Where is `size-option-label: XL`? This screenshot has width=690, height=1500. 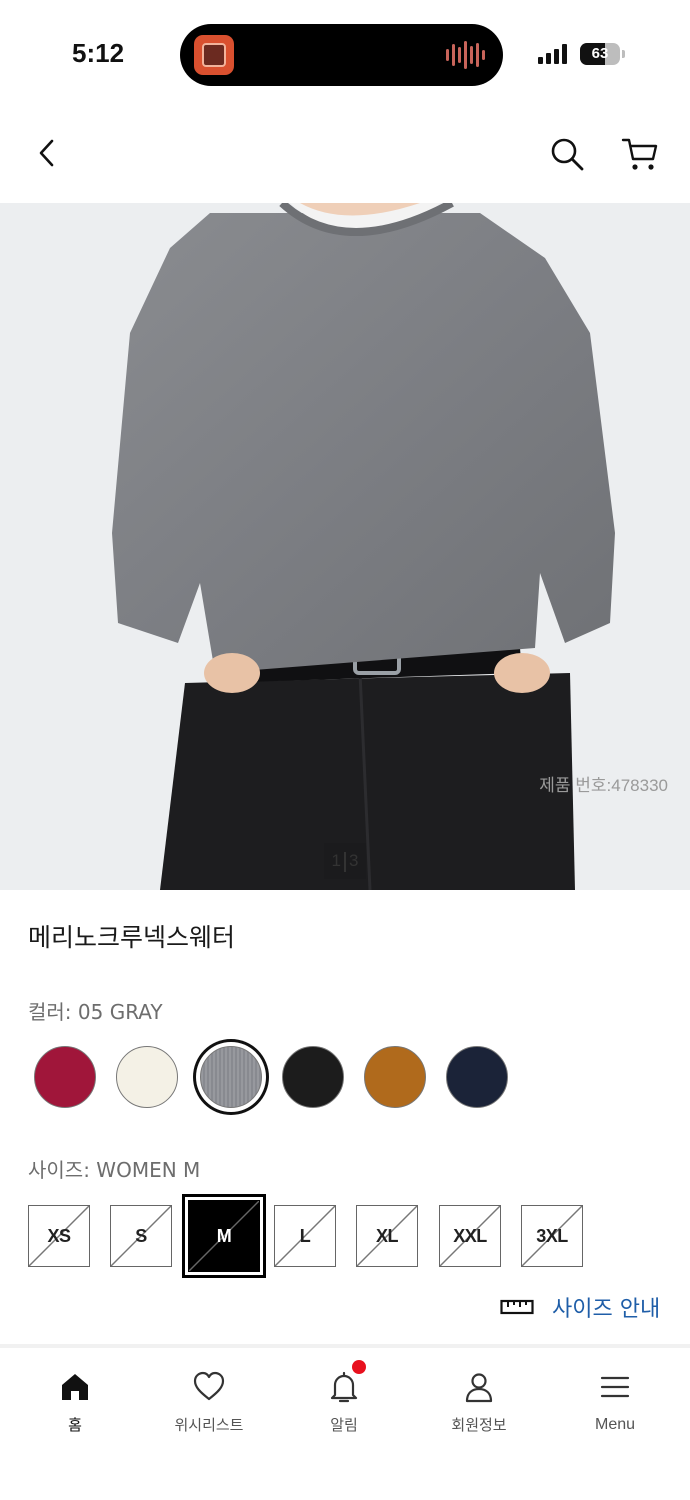 size-option-label: XL is located at coordinates (387, 1236).